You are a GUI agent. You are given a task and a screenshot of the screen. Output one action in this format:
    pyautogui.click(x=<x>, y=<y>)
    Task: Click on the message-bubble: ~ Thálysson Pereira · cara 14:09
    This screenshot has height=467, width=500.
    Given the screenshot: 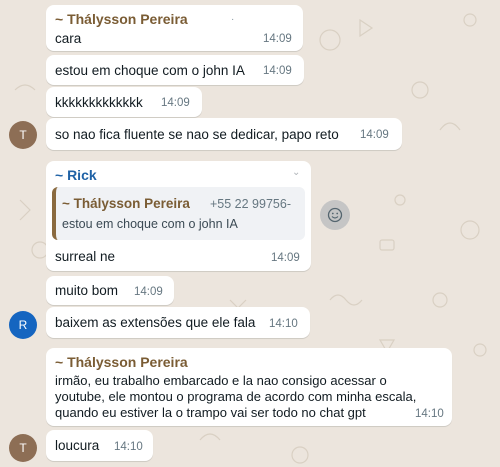 What is the action you would take?
    pyautogui.click(x=174, y=28)
    